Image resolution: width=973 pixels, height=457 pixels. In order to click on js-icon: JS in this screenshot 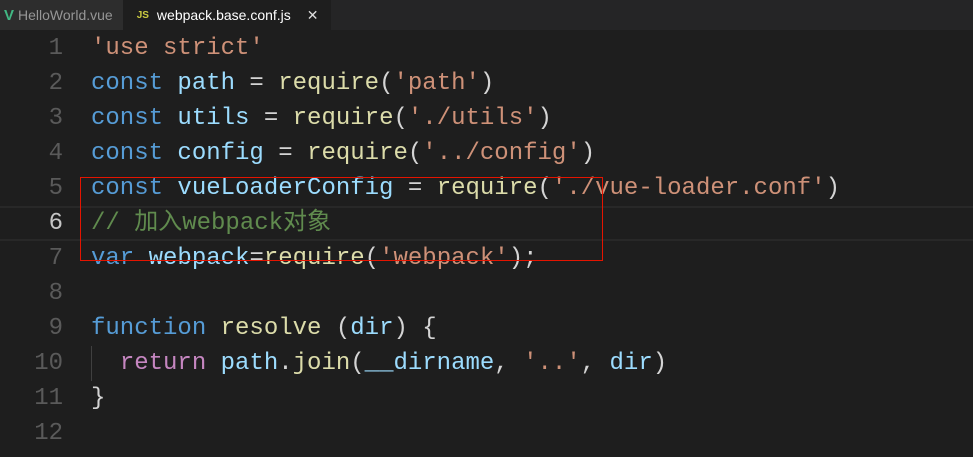, I will do `click(142, 15)`.